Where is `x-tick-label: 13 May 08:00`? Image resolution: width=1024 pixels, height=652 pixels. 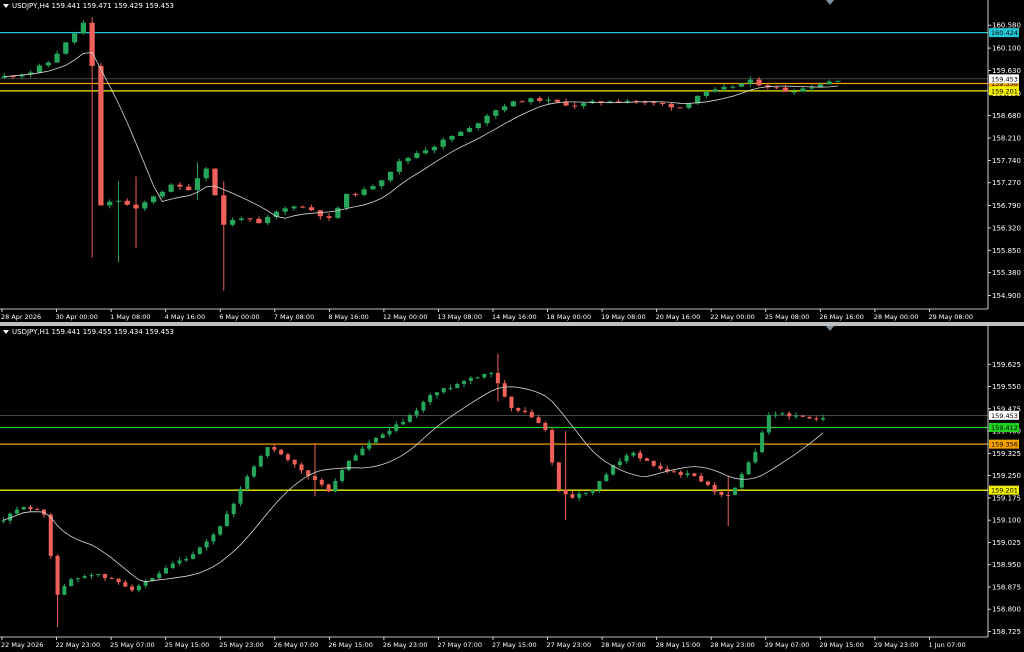
x-tick-label: 13 May 08:00 is located at coordinates (459, 317).